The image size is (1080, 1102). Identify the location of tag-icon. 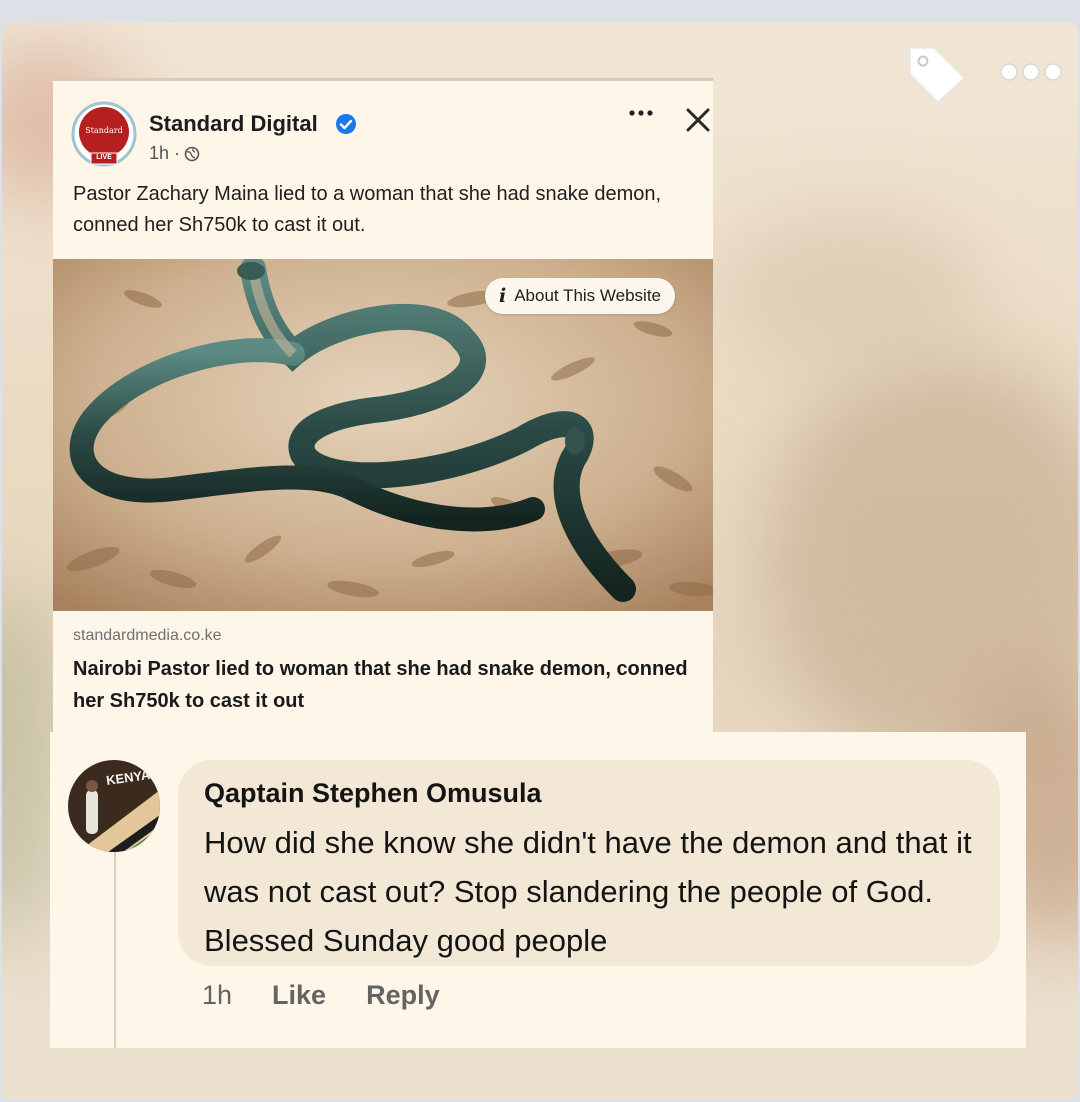
(936, 73).